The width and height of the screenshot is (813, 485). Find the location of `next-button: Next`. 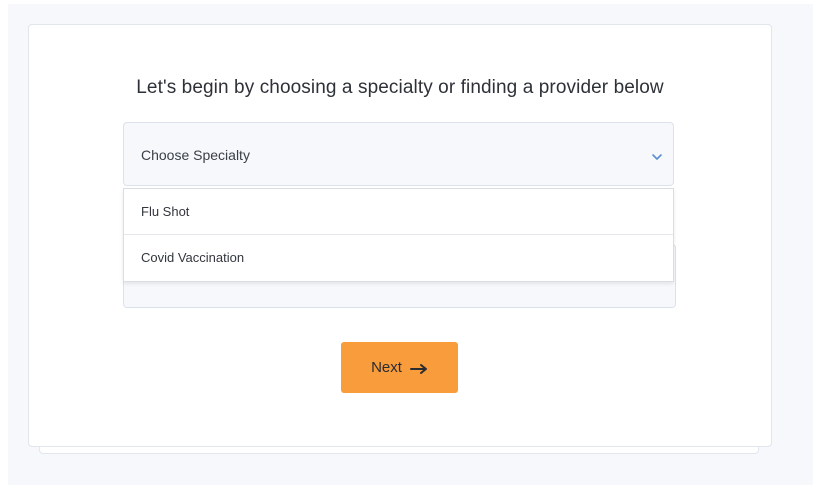

next-button: Next is located at coordinates (399, 367).